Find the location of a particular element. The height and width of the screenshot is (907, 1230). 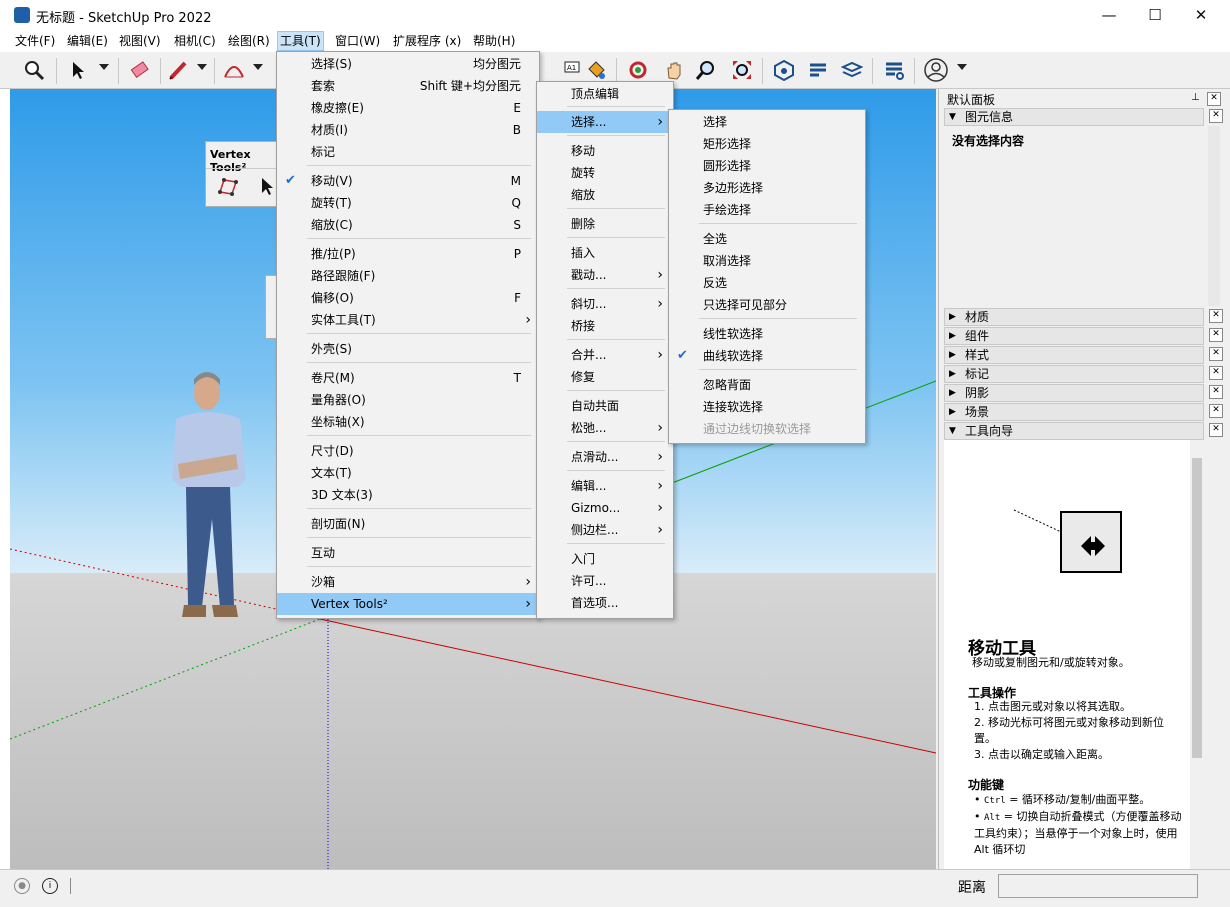

menu-camera: 相机(C) is located at coordinates (195, 41).